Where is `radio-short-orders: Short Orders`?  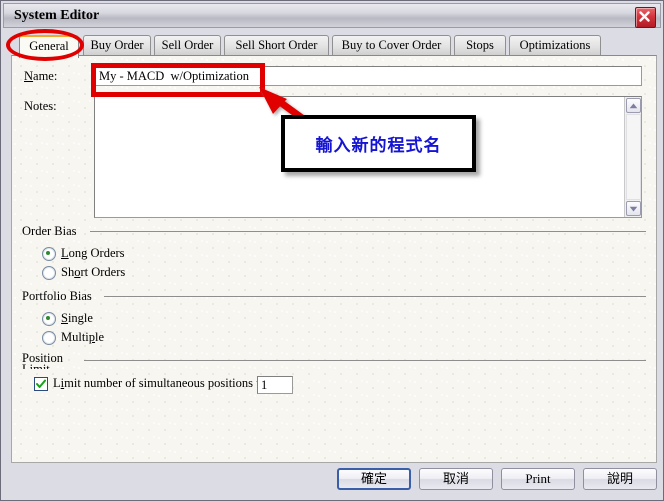 radio-short-orders: Short Orders is located at coordinates (83, 272).